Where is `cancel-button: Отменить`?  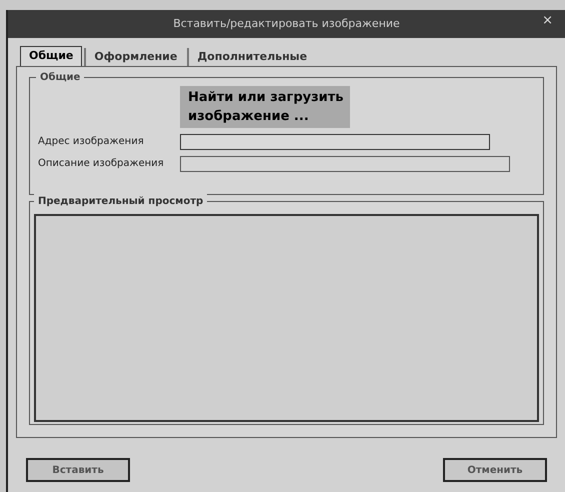 cancel-button: Отменить is located at coordinates (495, 470).